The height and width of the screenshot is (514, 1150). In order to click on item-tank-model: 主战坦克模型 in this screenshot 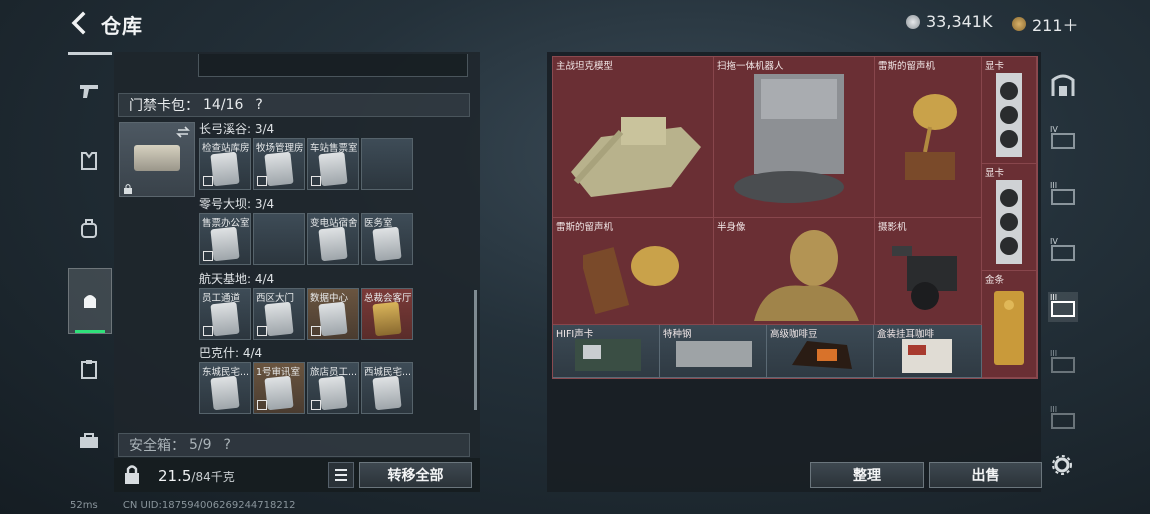, I will do `click(633, 137)`.